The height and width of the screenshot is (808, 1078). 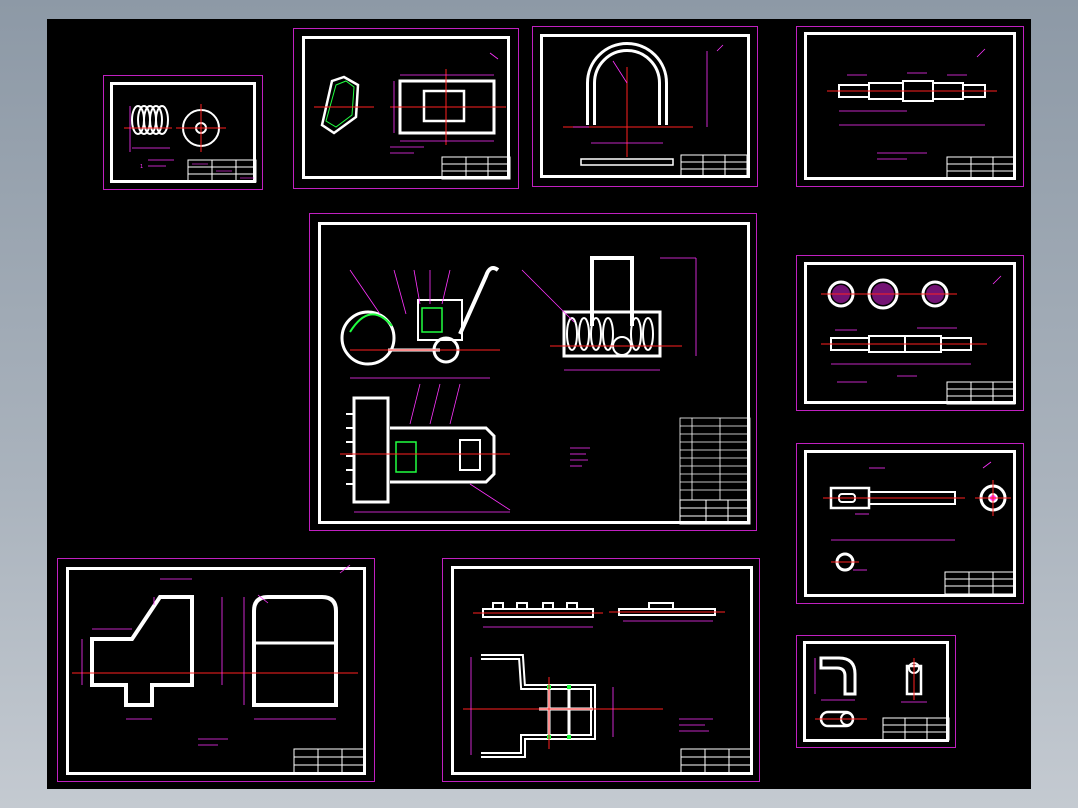 What do you see at coordinates (882, 698) in the screenshot?
I see `elbow-drawing` at bounding box center [882, 698].